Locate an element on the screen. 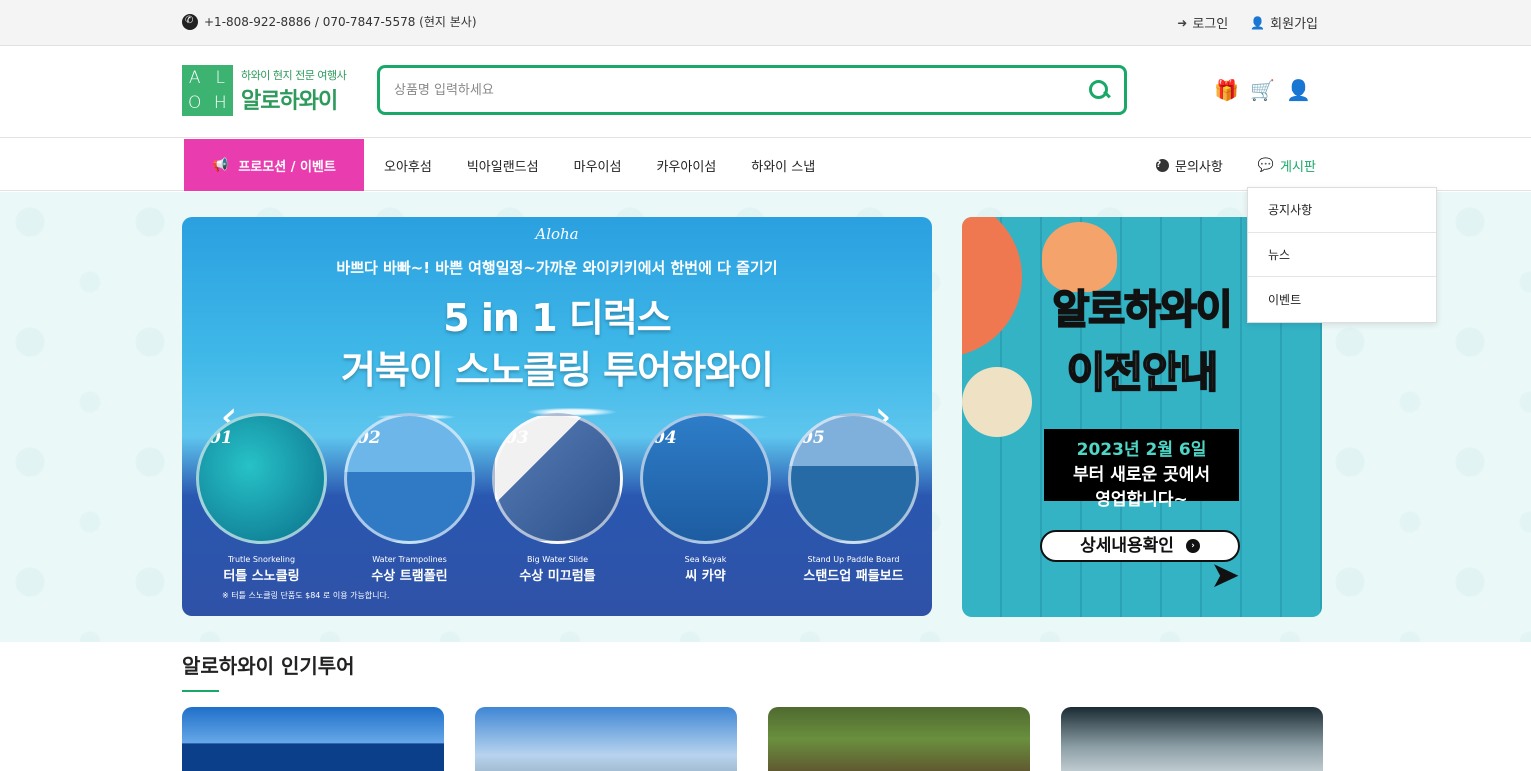 The image size is (1531, 771). activity-number: 01 is located at coordinates (221, 438).